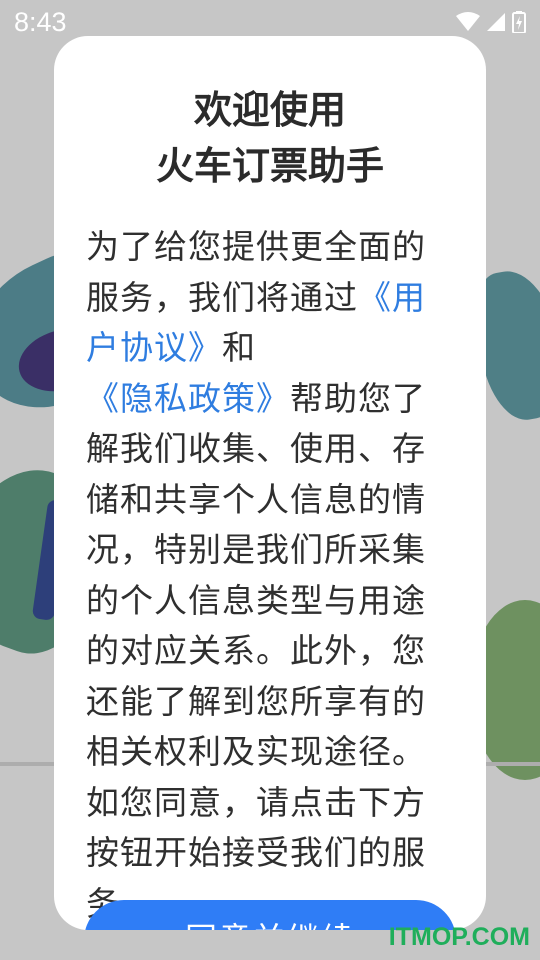 Image resolution: width=540 pixels, height=960 pixels. I want to click on dialog-title: 欢迎使用 火车订票助手, so click(270, 138).